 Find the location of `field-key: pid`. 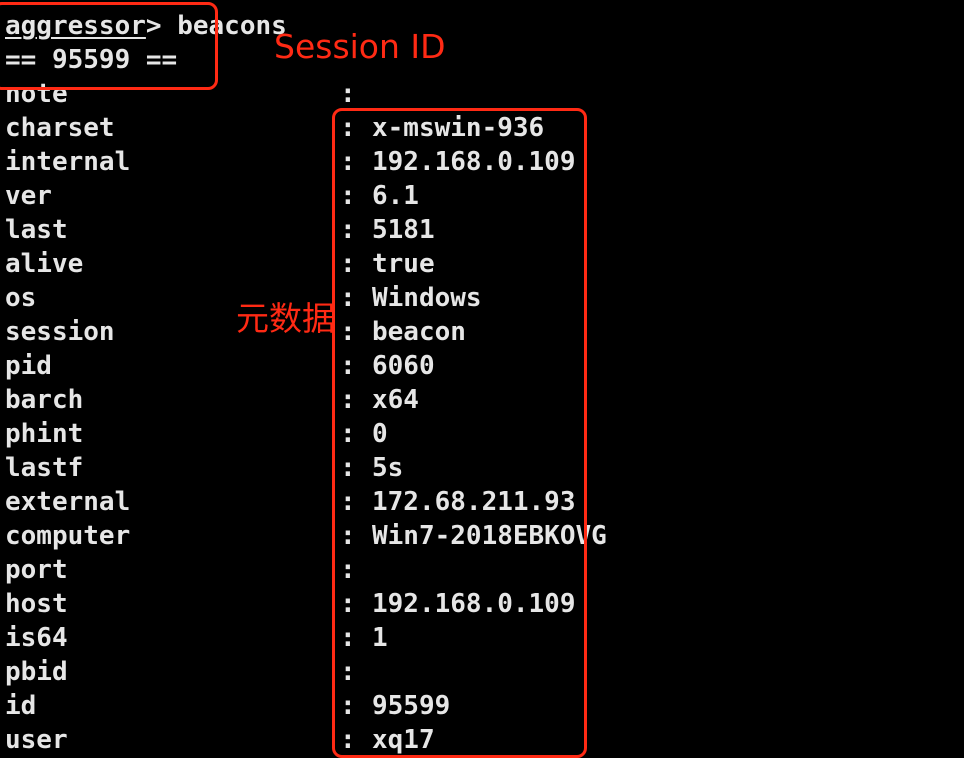

field-key: pid is located at coordinates (28, 366).